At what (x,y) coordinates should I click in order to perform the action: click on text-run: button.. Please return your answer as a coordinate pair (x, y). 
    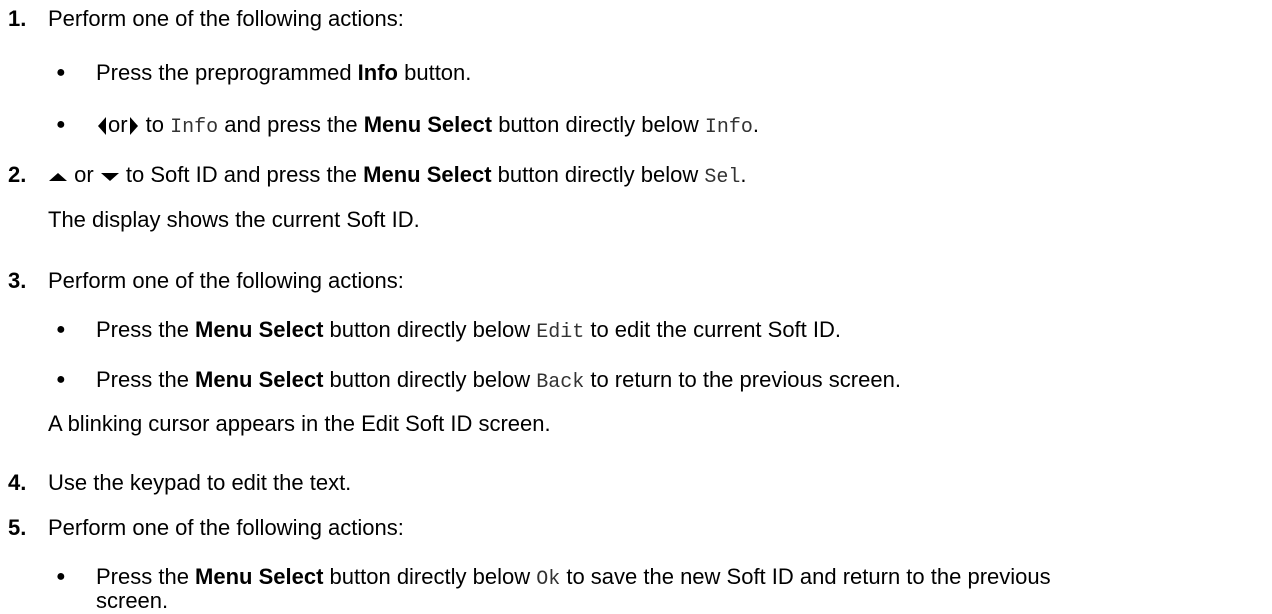
    Looking at the image, I should click on (435, 72).